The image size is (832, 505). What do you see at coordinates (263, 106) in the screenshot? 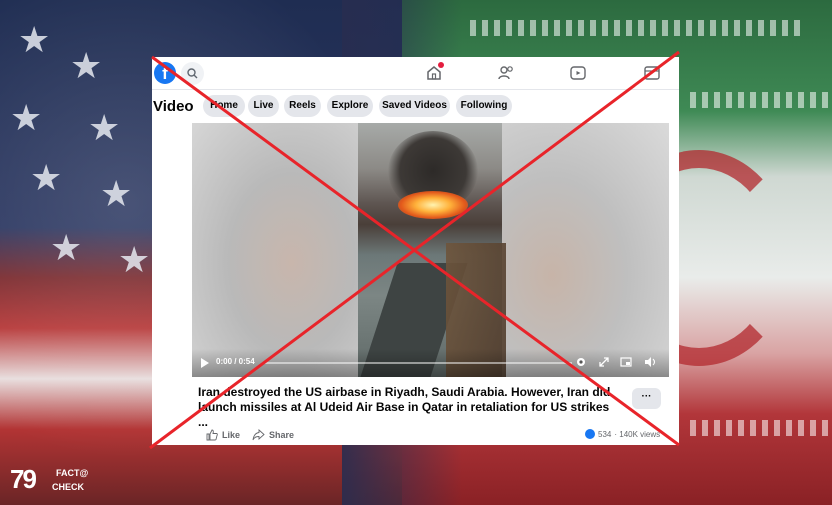
I see `tab-live: Live` at bounding box center [263, 106].